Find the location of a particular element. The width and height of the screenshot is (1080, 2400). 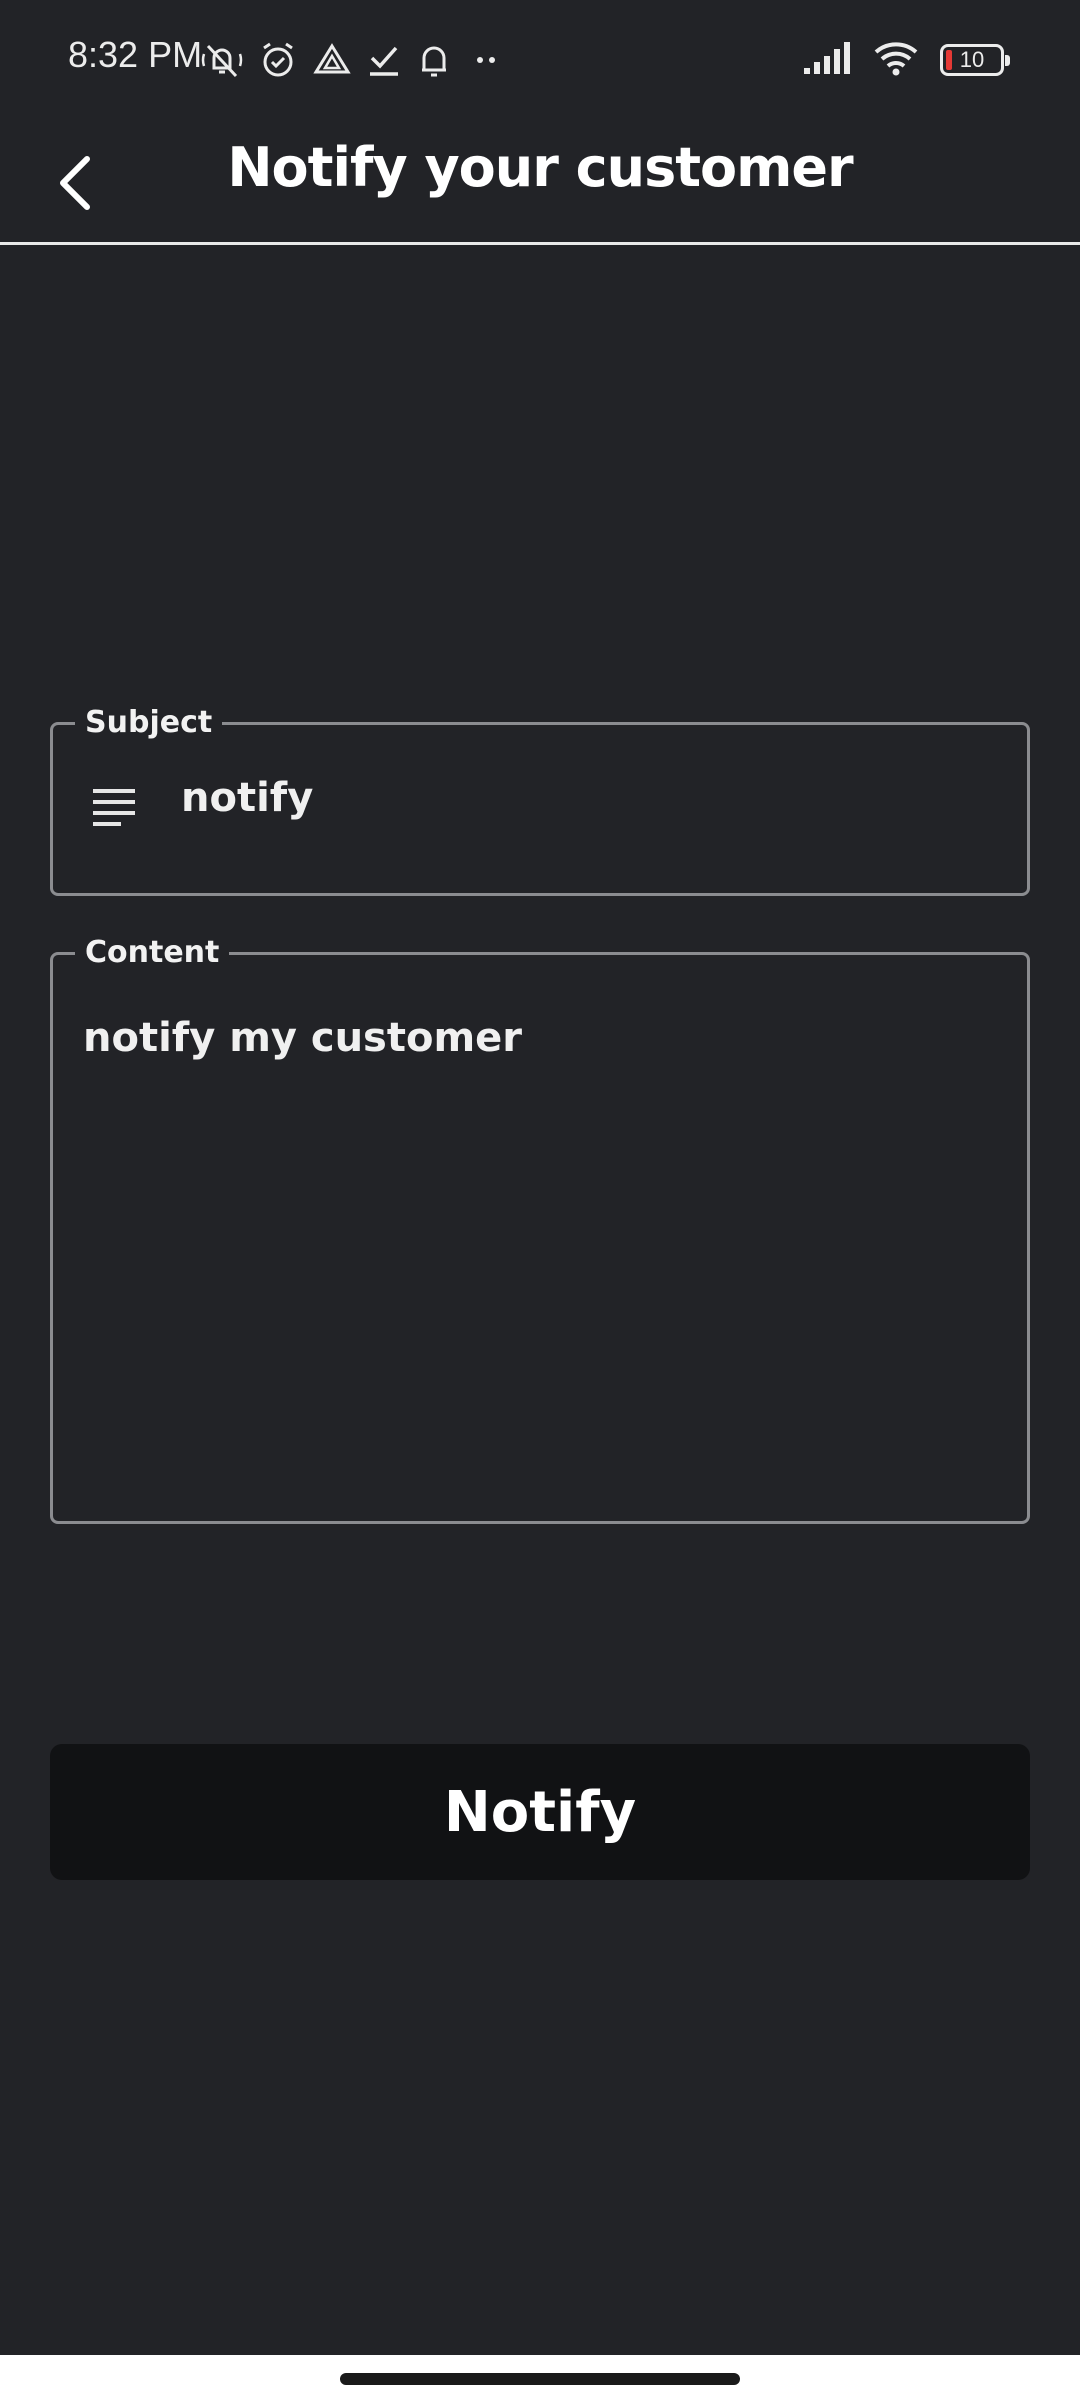

notify-button: Notify is located at coordinates (540, 1812).